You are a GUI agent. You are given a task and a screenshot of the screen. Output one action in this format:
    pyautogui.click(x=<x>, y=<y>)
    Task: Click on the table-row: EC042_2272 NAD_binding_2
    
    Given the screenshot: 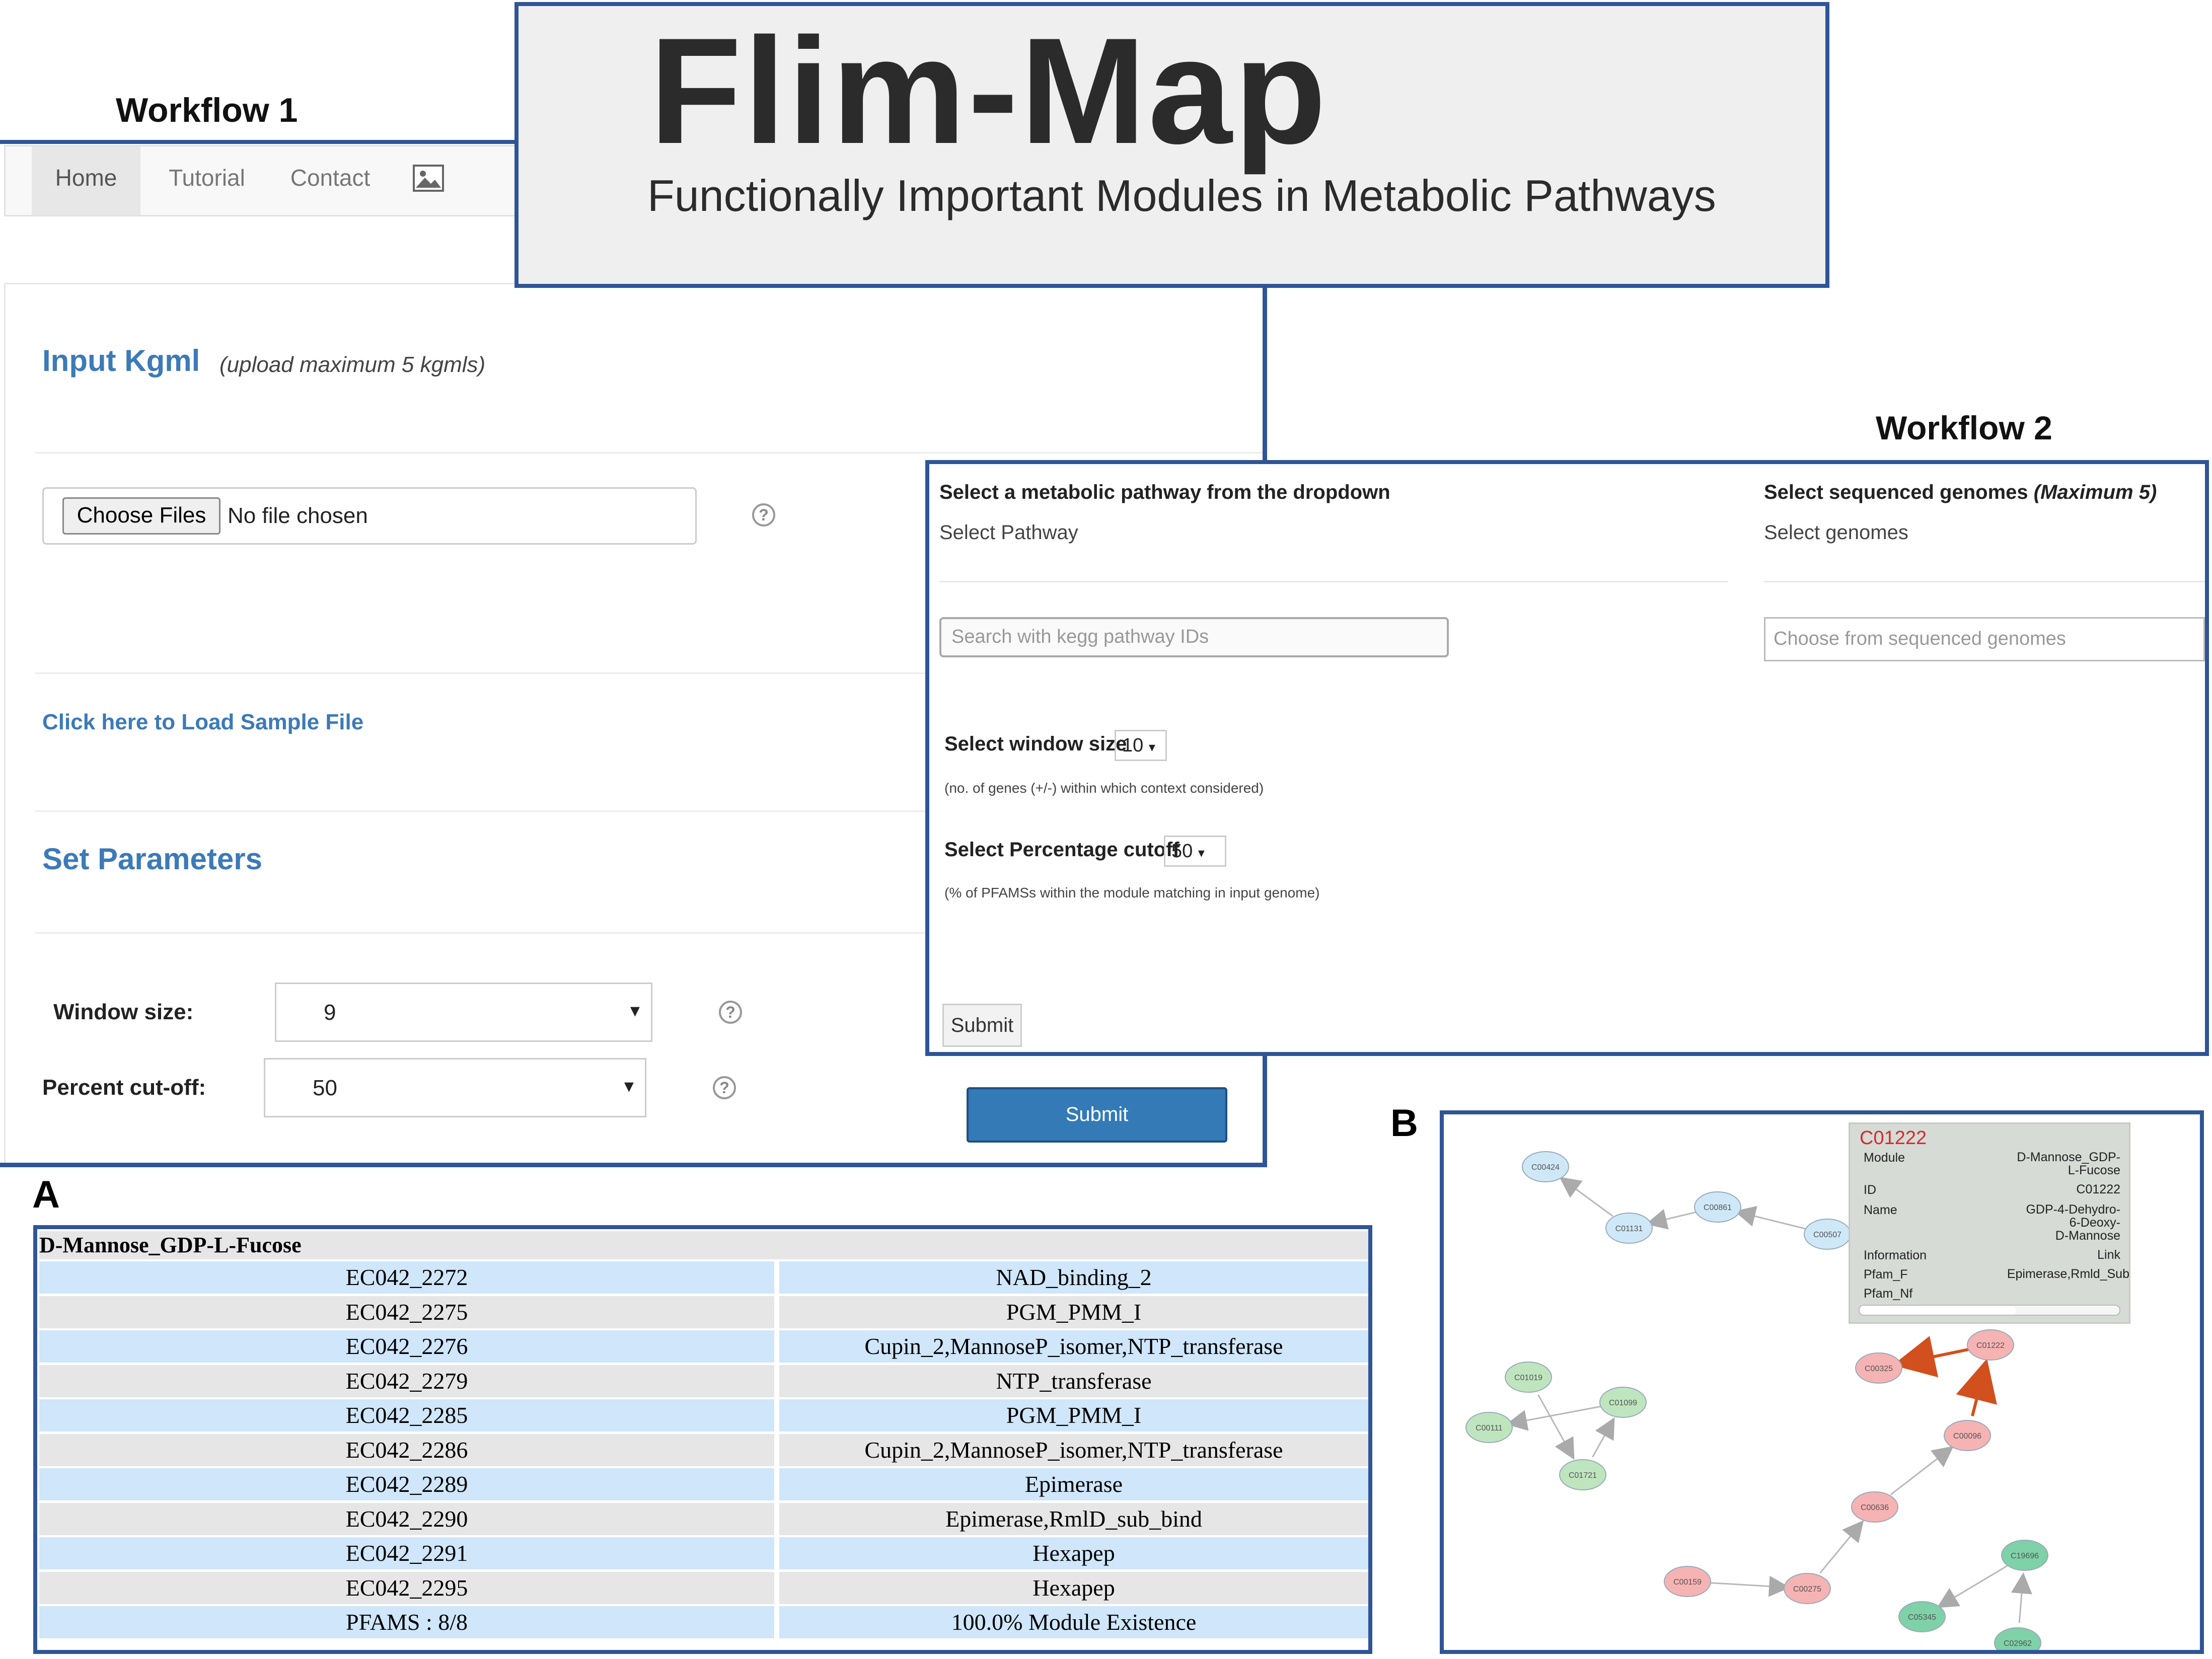 What is the action you would take?
    pyautogui.click(x=703, y=1278)
    